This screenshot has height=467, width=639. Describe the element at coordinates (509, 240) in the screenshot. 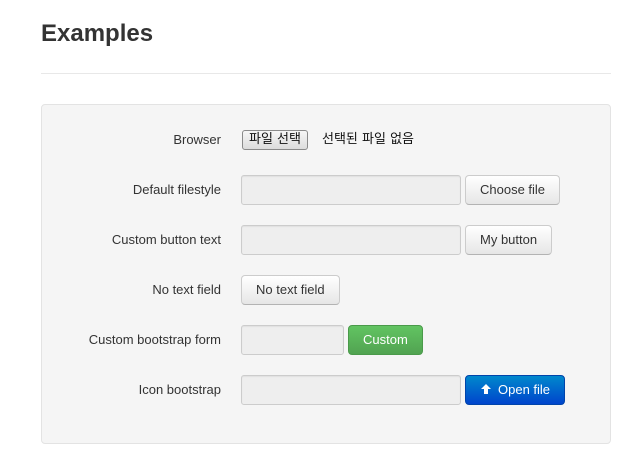

I see `my-button: My button` at that location.